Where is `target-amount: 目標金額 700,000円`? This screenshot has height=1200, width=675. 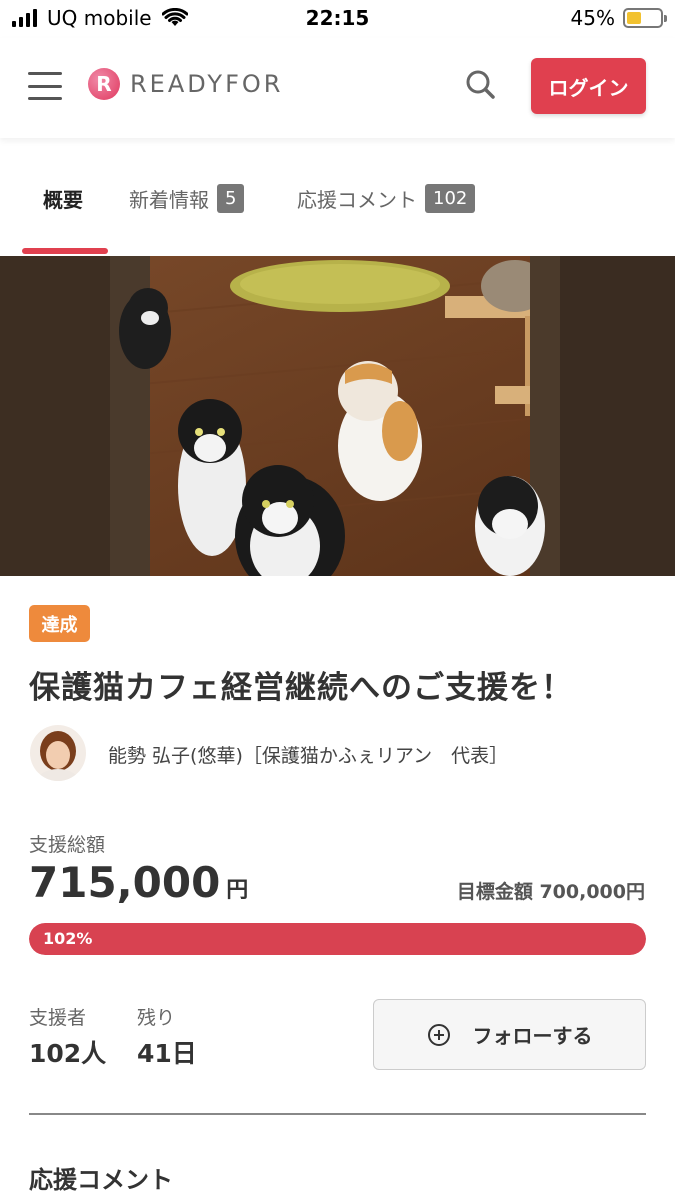
target-amount: 目標金額 700,000円 is located at coordinates (550, 892).